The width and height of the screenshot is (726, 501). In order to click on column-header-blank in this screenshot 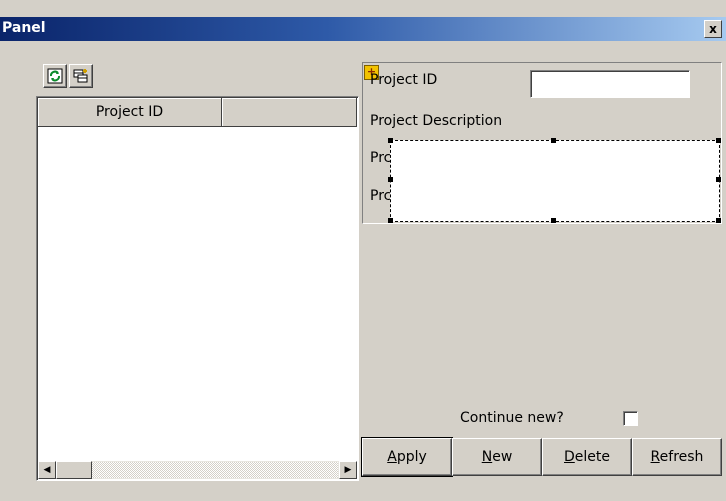, I will do `click(289, 112)`.